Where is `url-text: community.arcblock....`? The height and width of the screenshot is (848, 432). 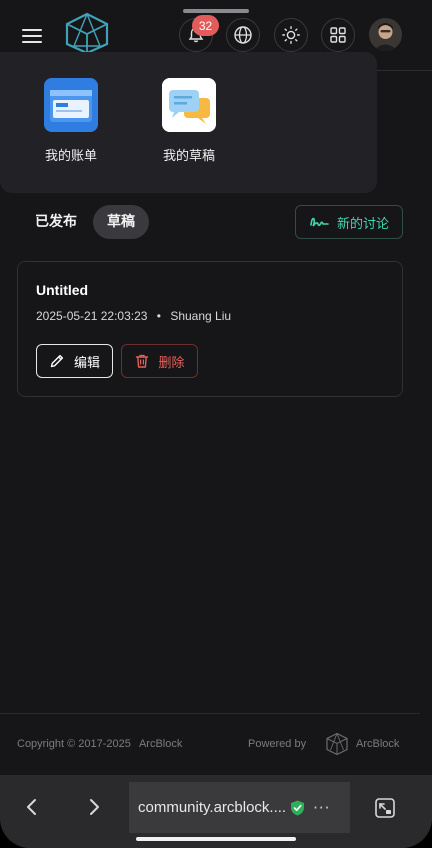
url-text: community.arcblock.... is located at coordinates (212, 807).